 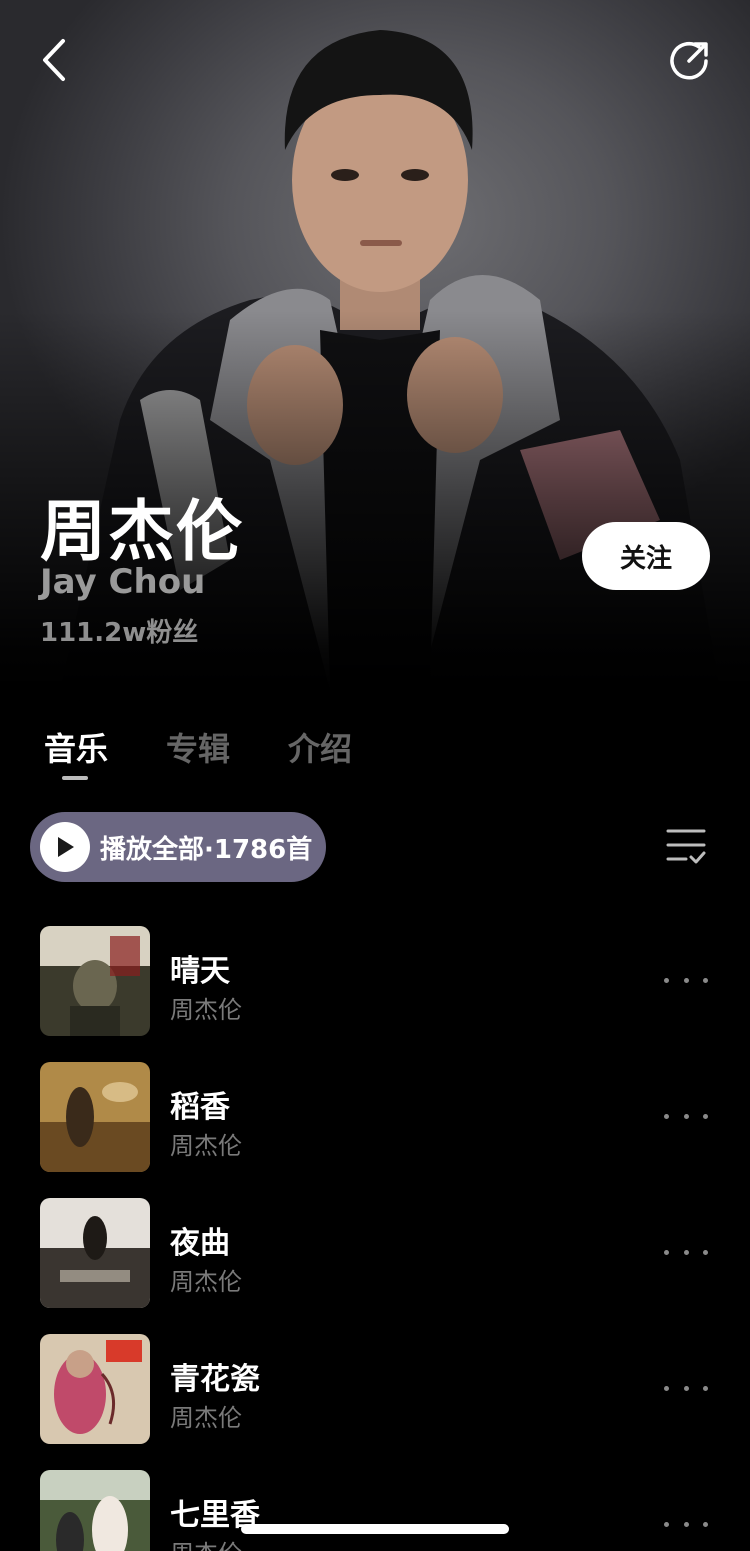 I want to click on song-row: 晴天 周杰伦, so click(x=375, y=994).